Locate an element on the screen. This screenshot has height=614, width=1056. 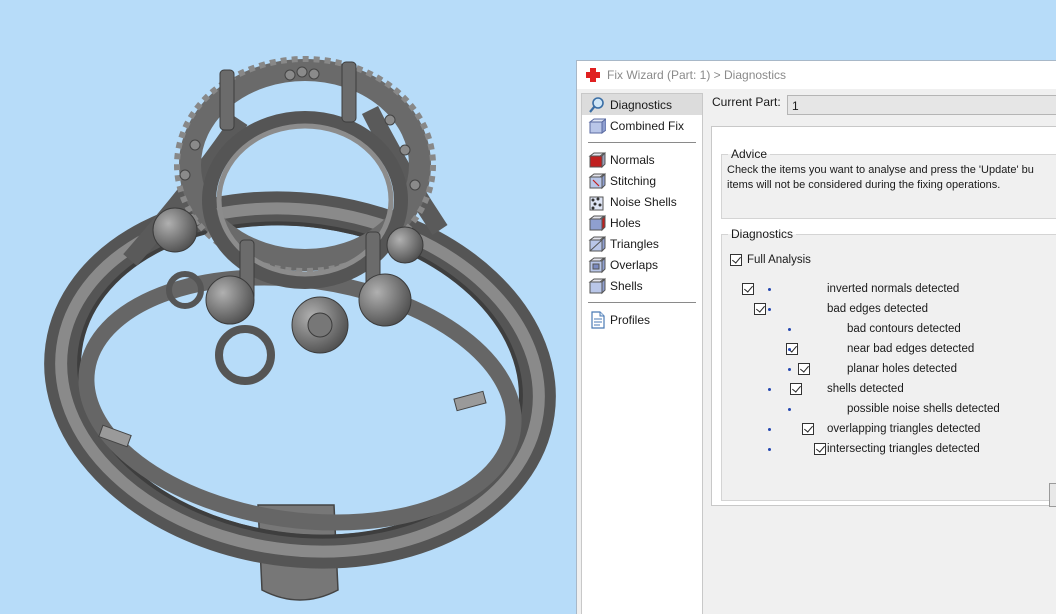
noise-shells-icon is located at coordinates (596, 203).